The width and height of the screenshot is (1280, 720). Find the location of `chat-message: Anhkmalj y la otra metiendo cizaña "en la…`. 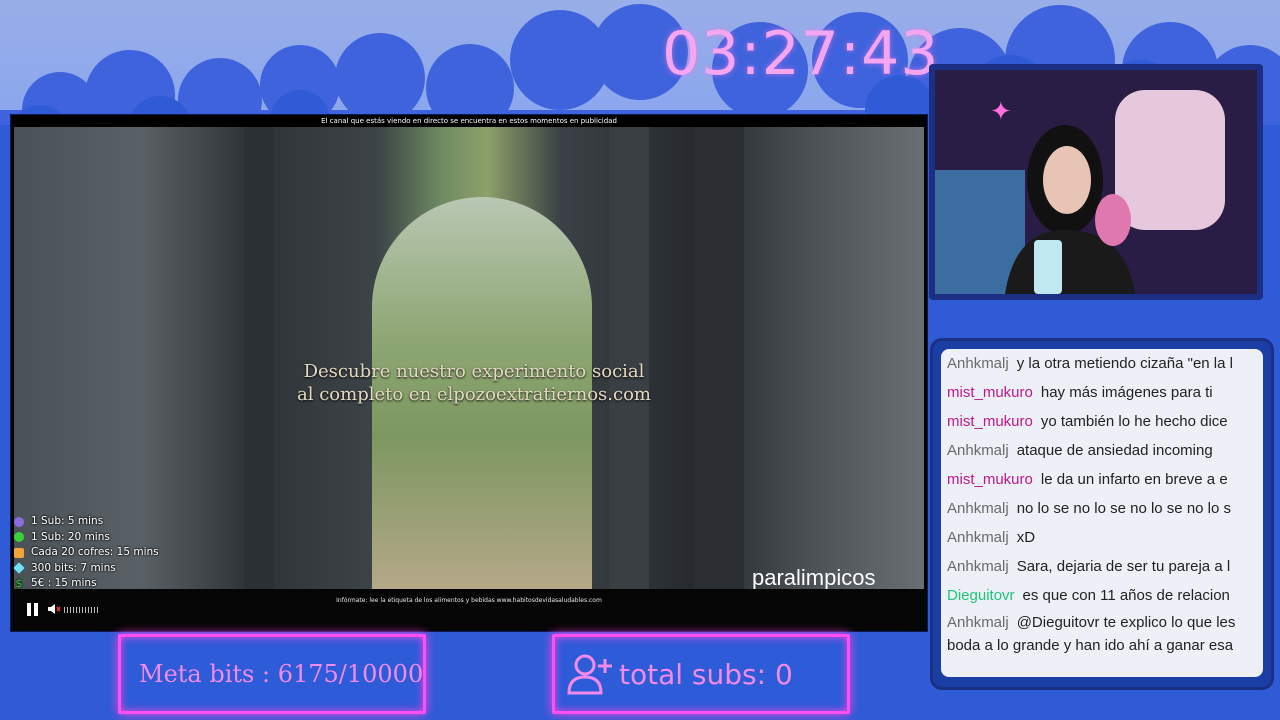

chat-message: Anhkmalj y la otra metiendo cizaña "en la… is located at coordinates (1102, 363).